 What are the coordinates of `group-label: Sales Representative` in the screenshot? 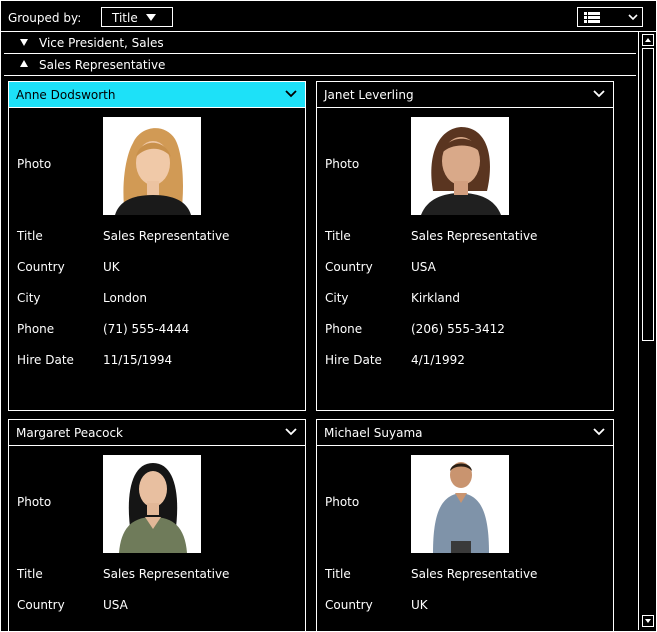 It's located at (102, 65).